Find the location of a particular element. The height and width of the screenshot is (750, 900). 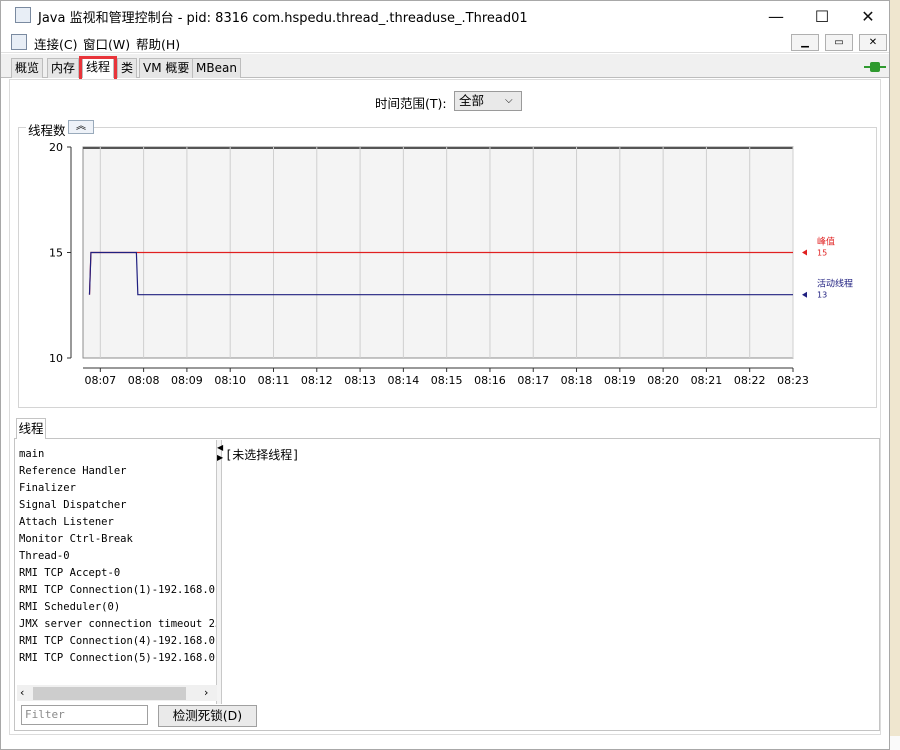

tab-mbean: MBean is located at coordinates (216, 68).